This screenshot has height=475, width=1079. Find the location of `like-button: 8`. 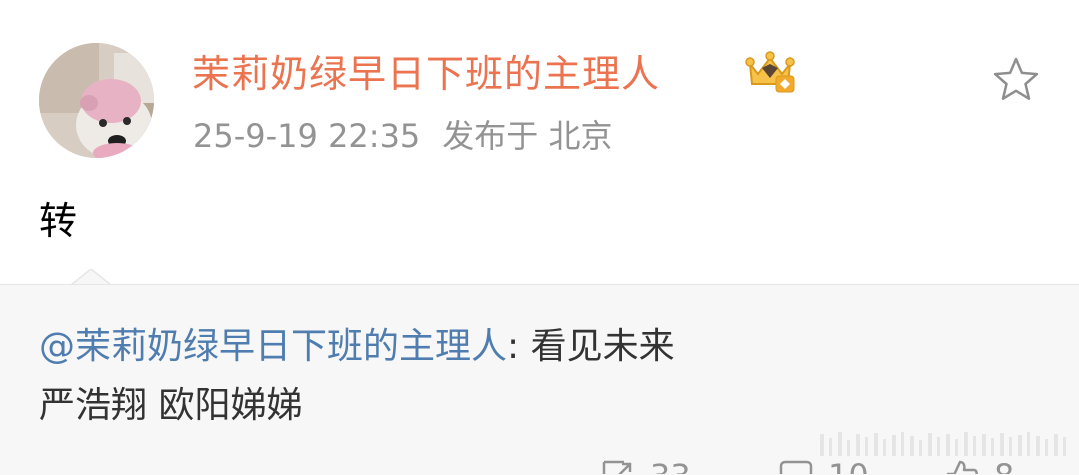

like-button: 8 is located at coordinates (979, 466).